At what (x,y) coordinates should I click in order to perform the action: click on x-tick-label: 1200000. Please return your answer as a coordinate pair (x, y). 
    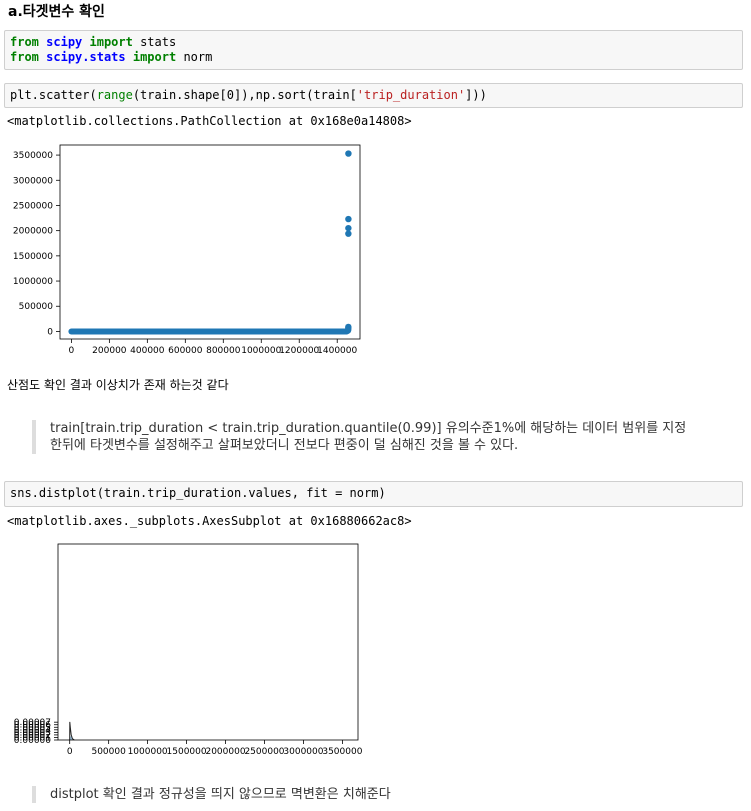
    Looking at the image, I should click on (299, 351).